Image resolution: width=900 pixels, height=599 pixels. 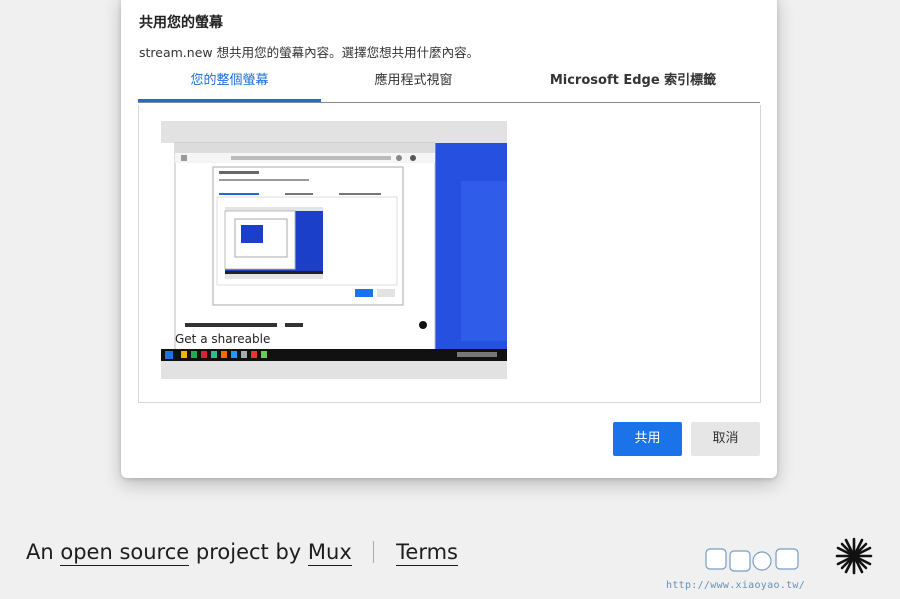 I want to click on dialog-title: 共用您的螢幕, so click(x=181, y=23).